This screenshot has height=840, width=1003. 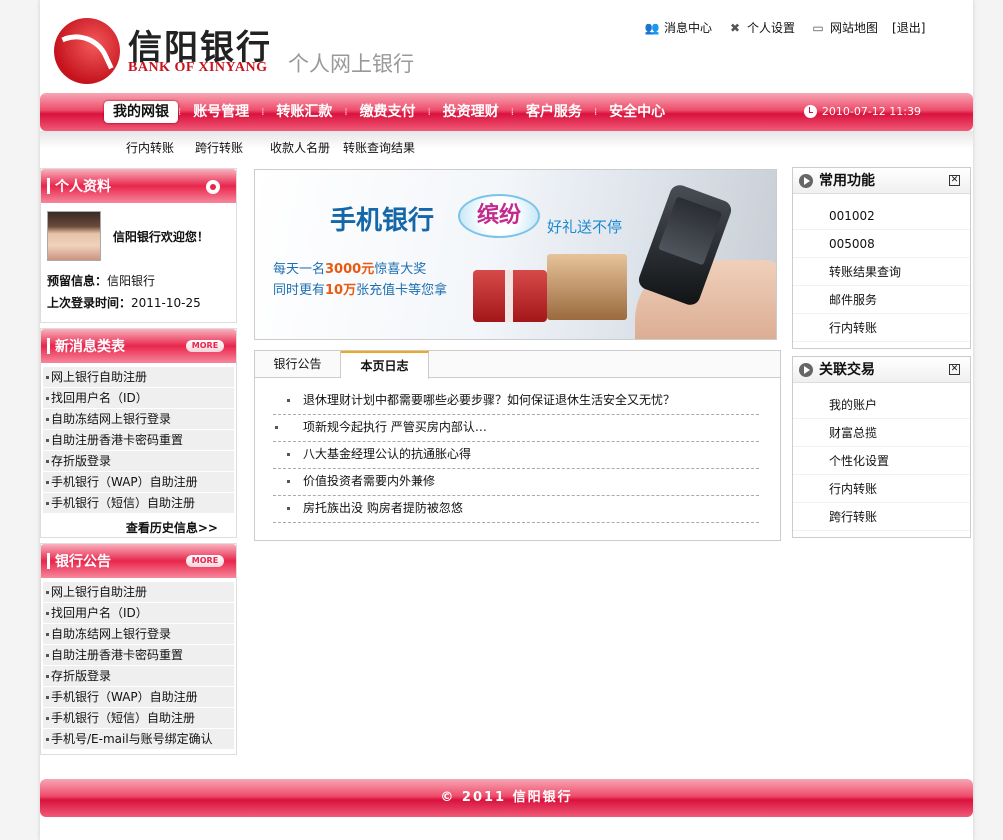 I want to click on announcement-item: 自助注册香港卡密码重置, so click(x=138, y=655).